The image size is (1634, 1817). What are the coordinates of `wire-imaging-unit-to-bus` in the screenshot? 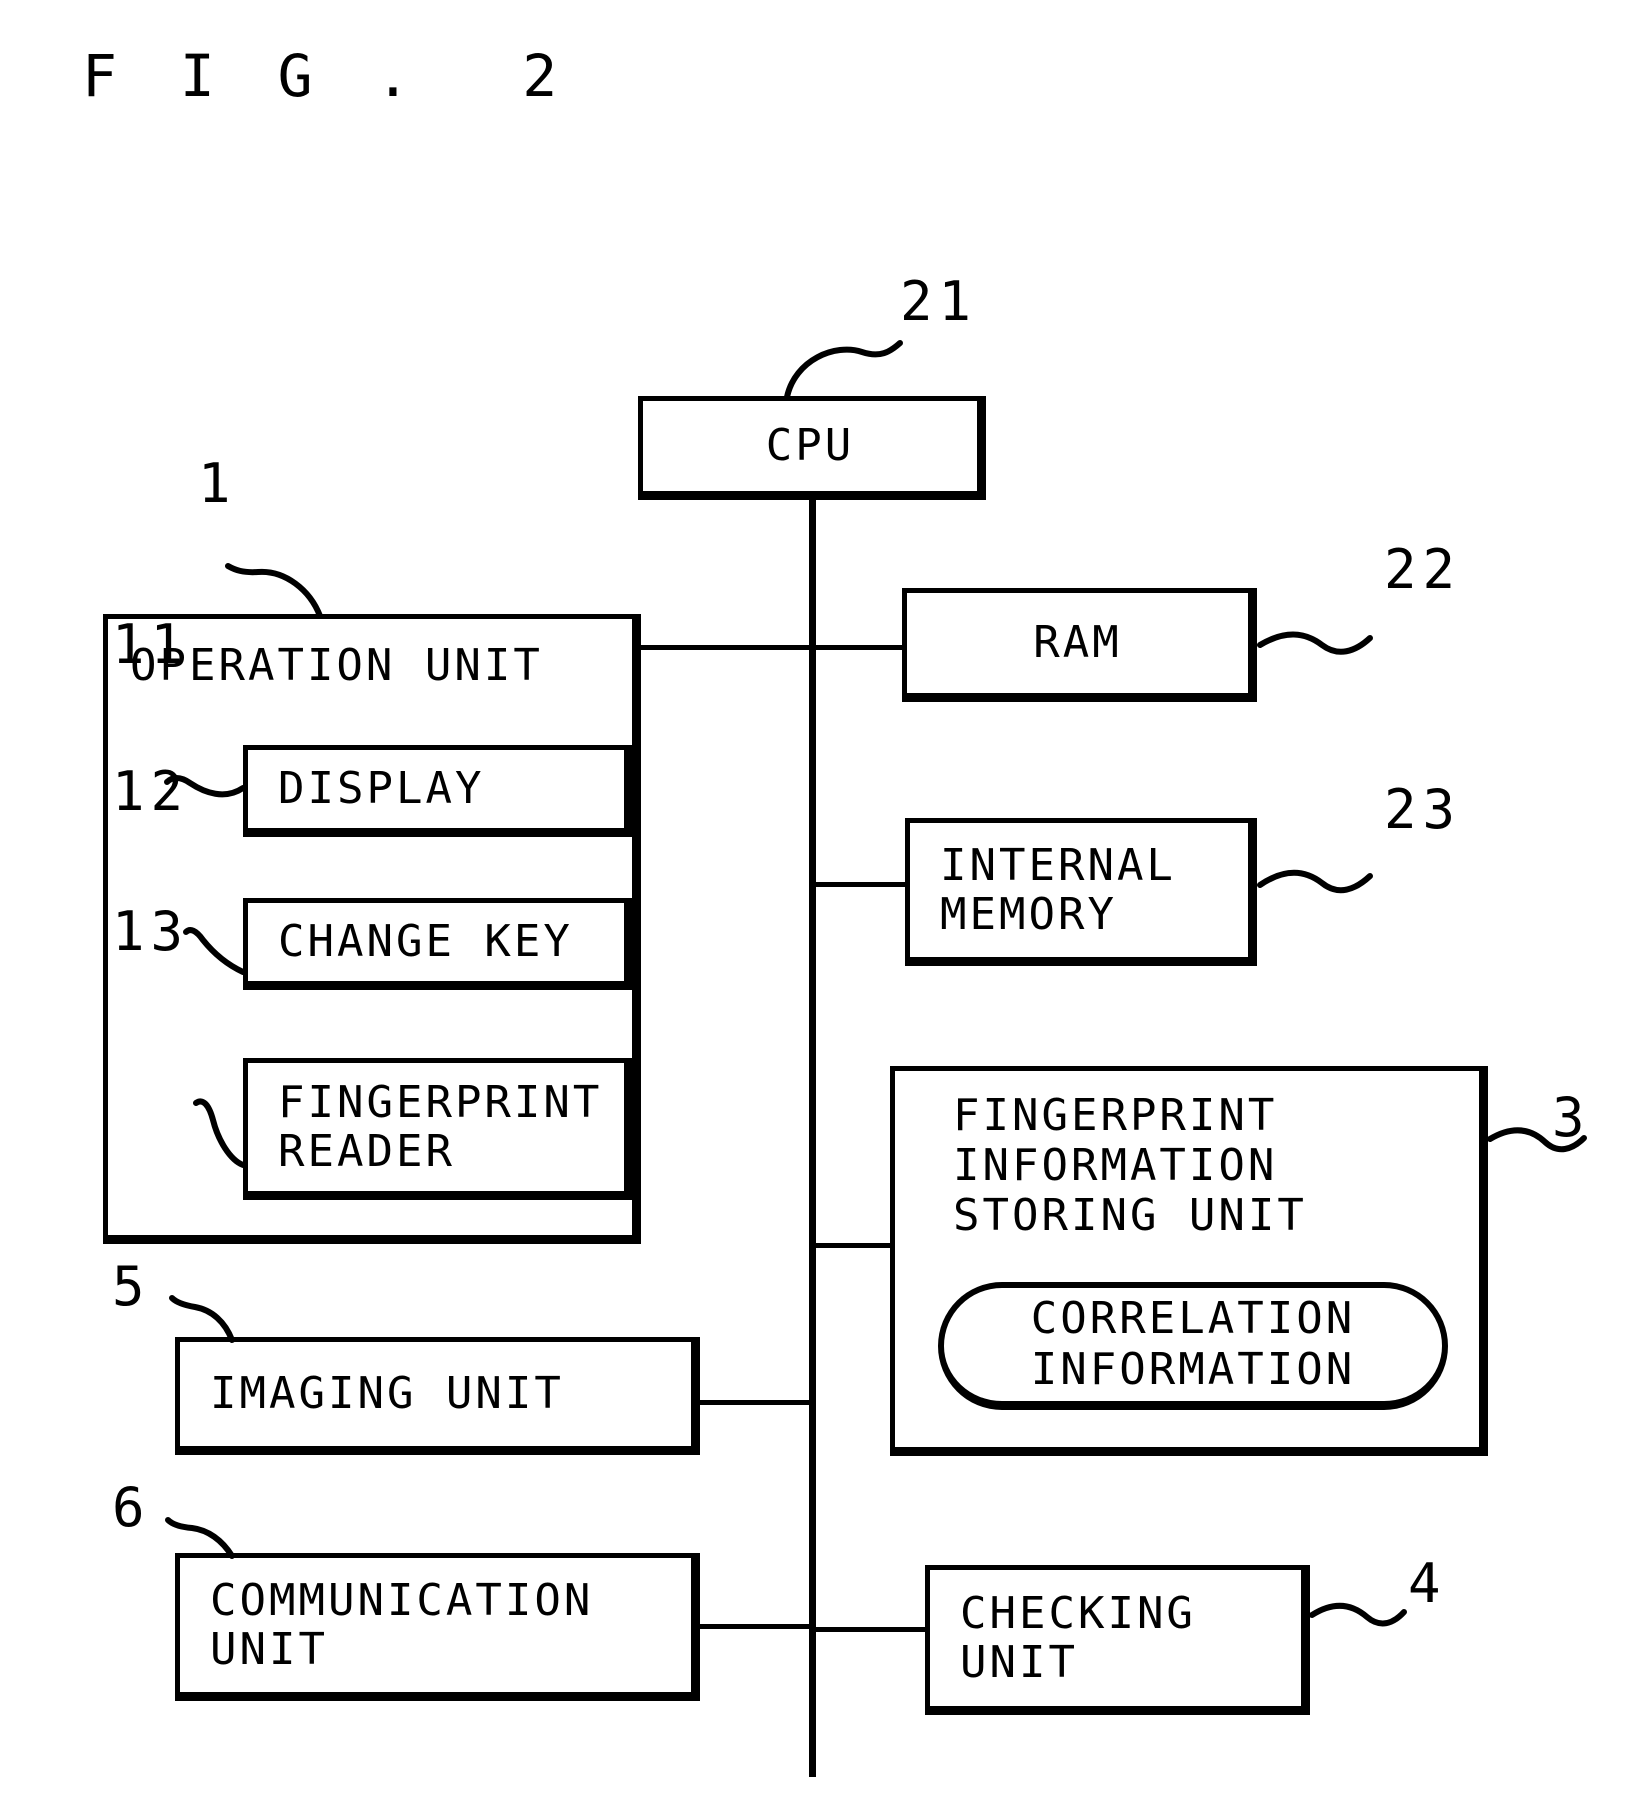 It's located at (756, 1402).